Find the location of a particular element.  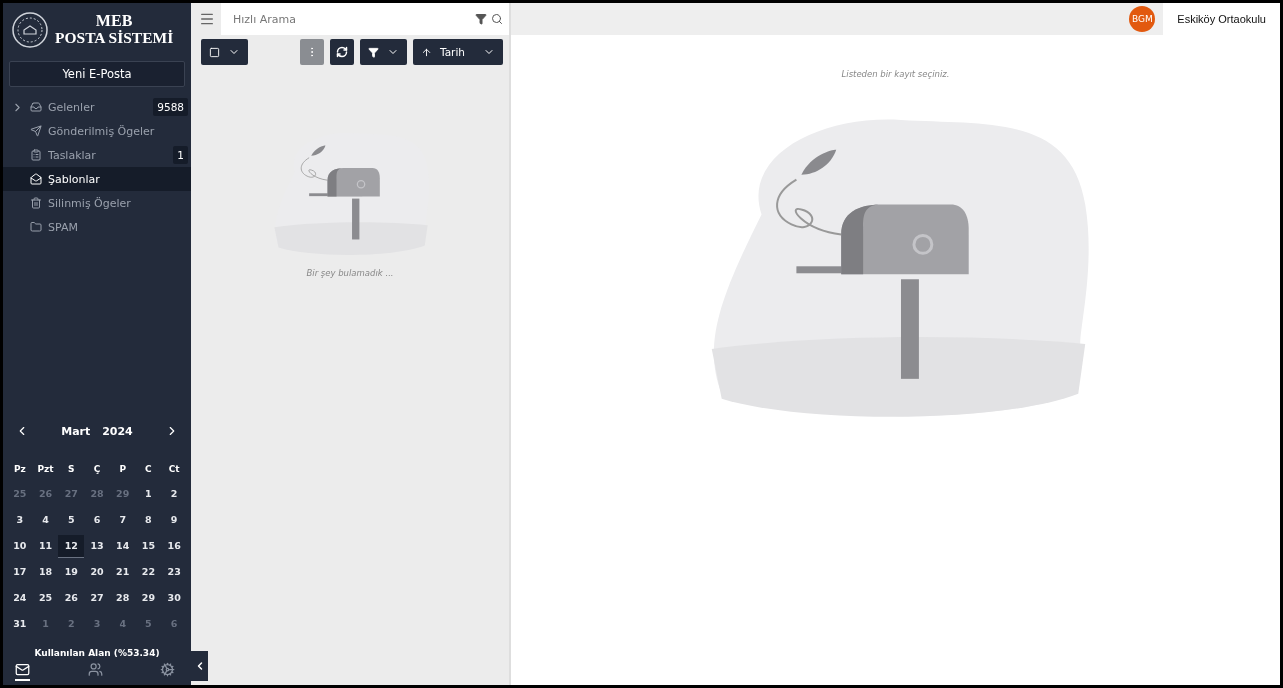

folder-item: Gelenler 9588 is located at coordinates (97, 107).